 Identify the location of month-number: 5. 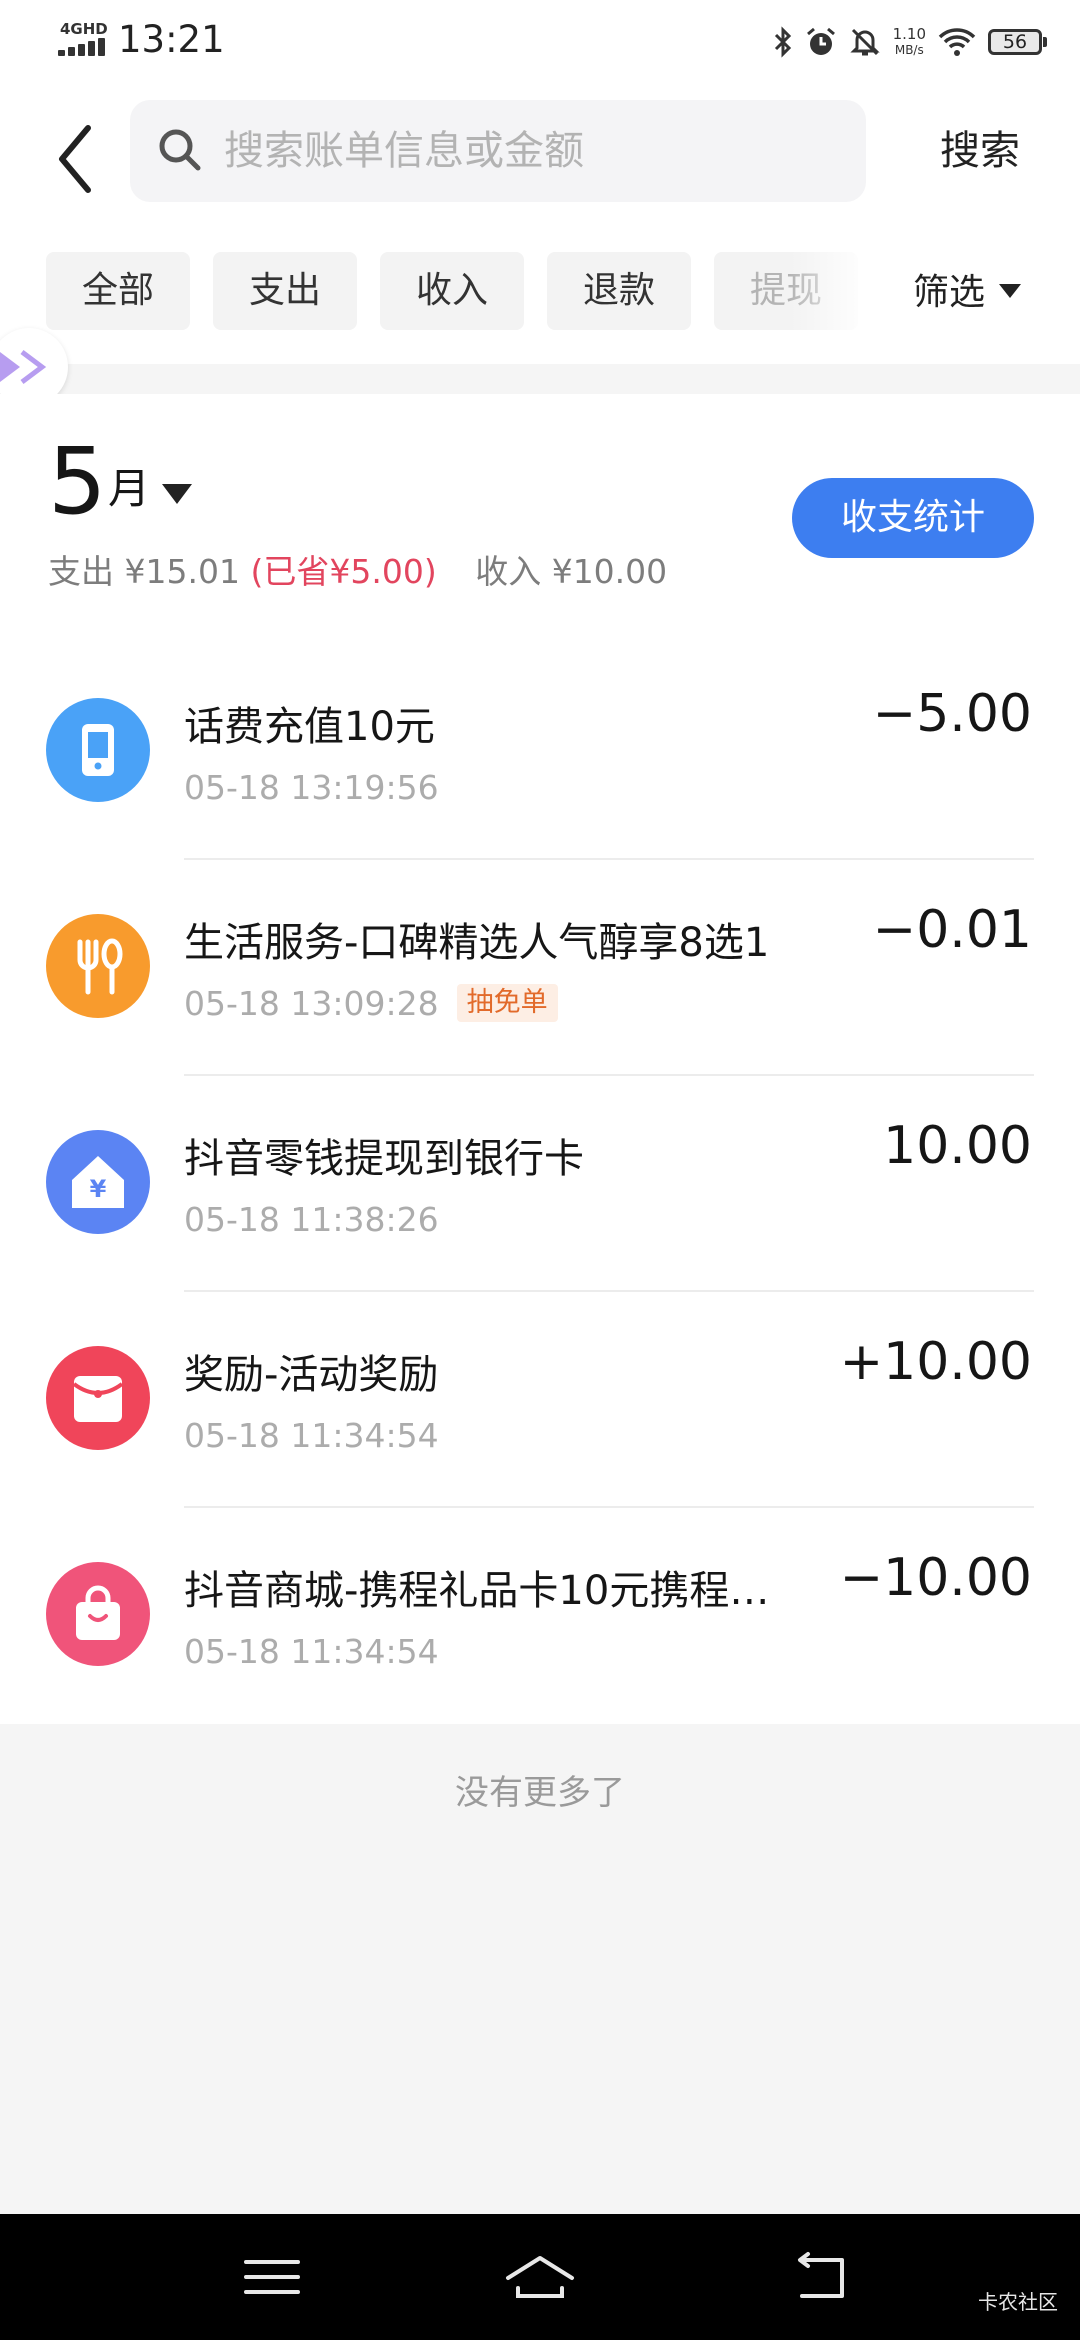
(77, 482).